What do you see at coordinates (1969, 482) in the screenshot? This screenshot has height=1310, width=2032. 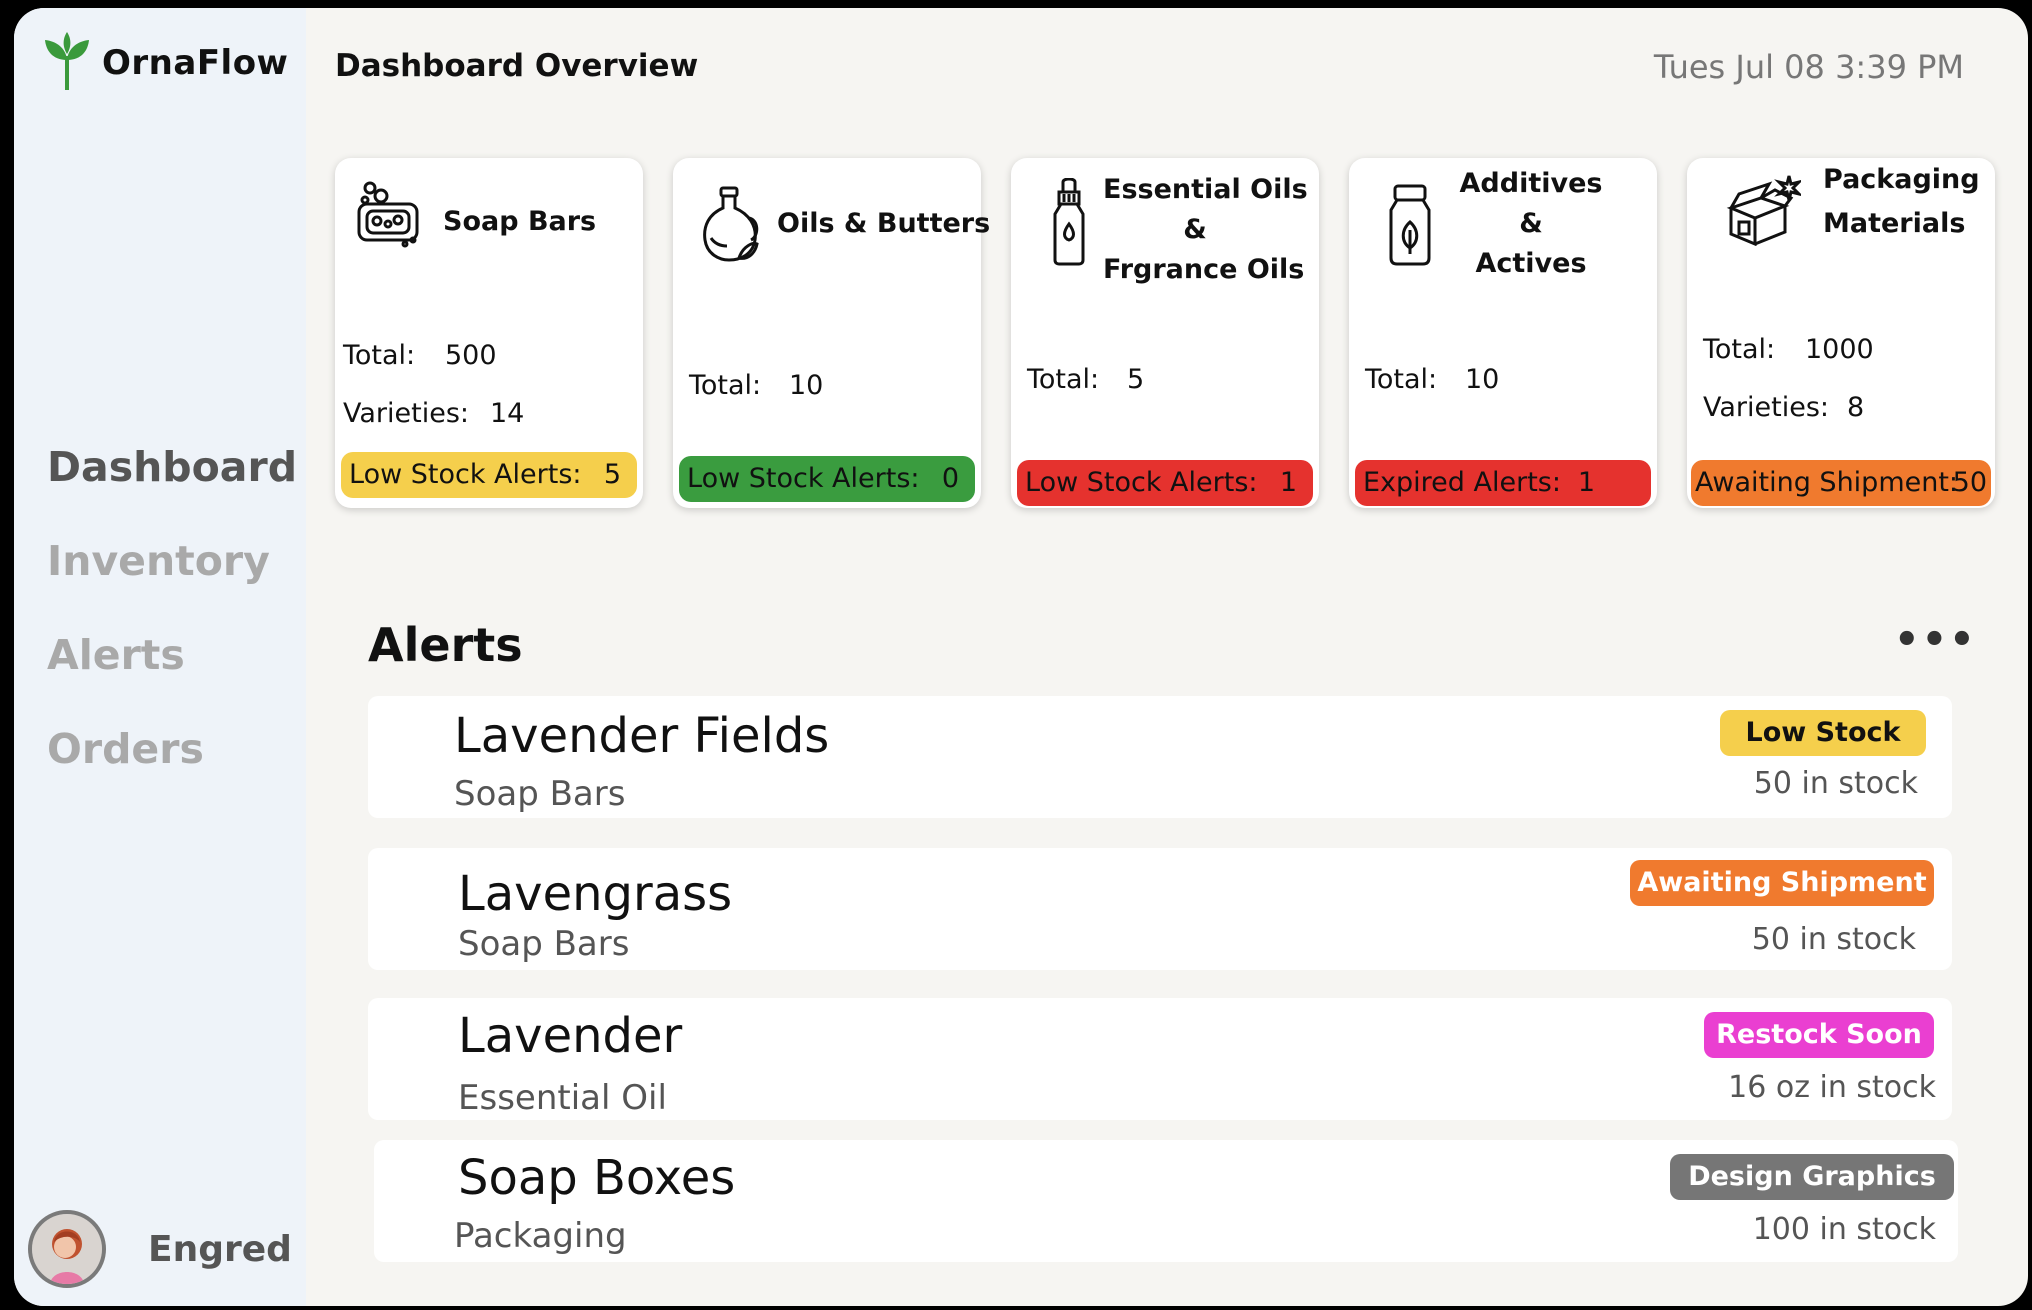 I see `alert-count: 50` at bounding box center [1969, 482].